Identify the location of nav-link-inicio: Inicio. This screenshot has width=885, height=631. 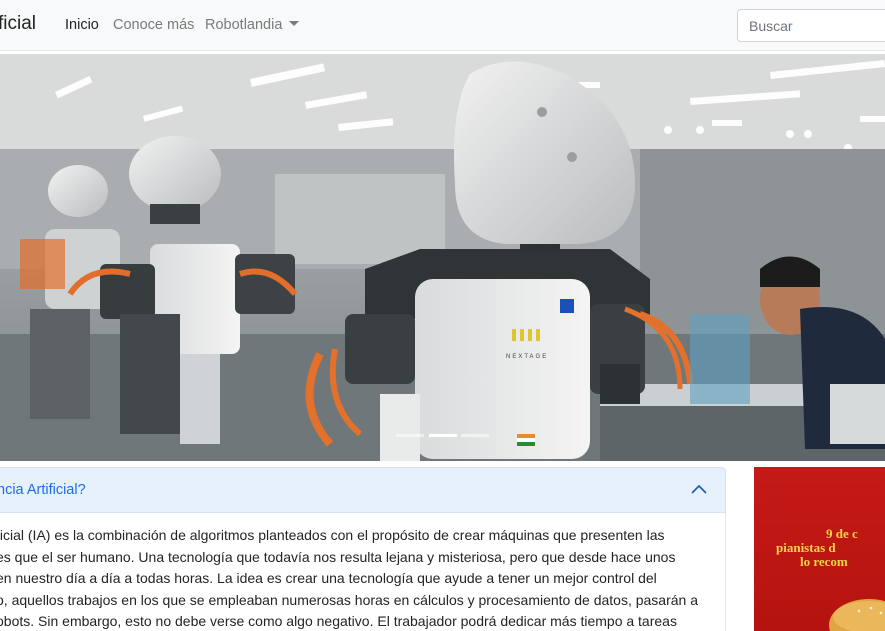
(82, 25).